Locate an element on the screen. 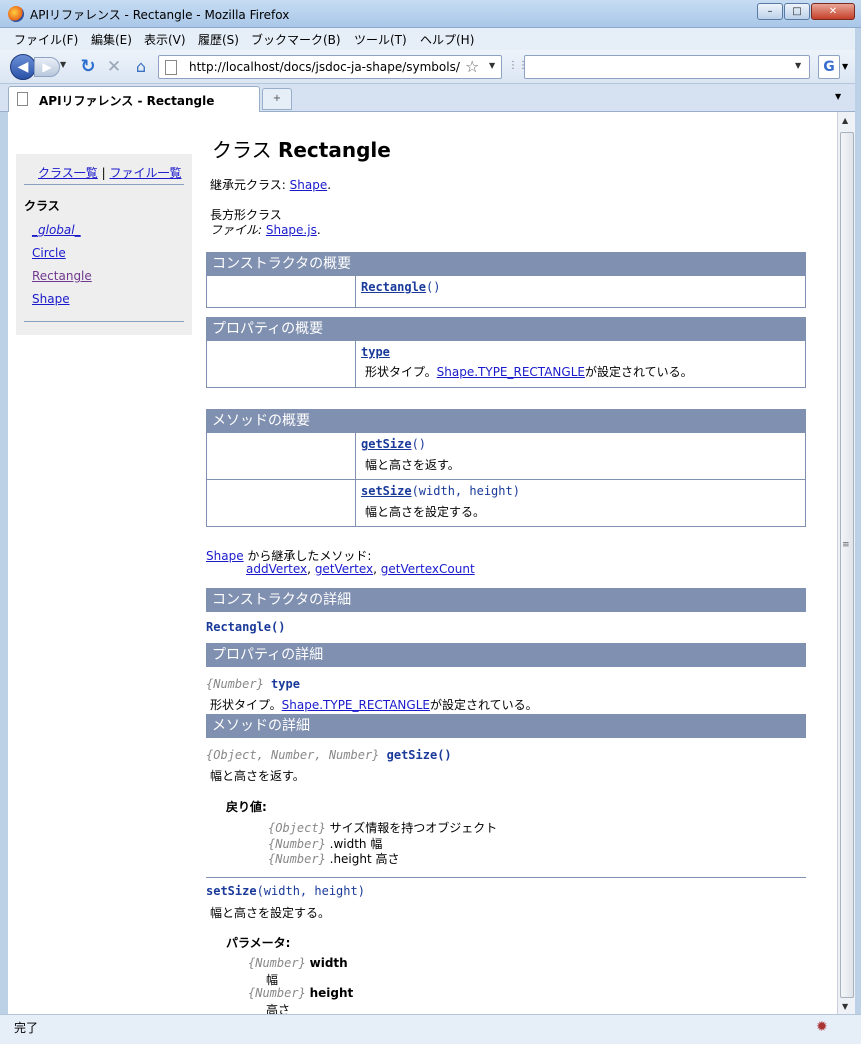  menu-bookmarks: ブックマーク(B) is located at coordinates (296, 39).